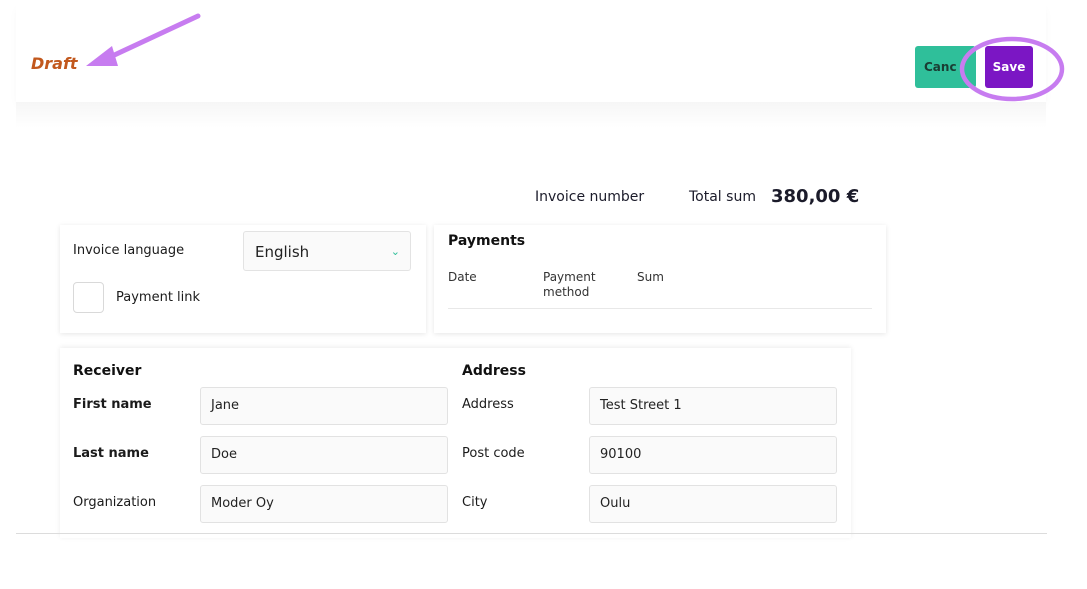 This screenshot has width=1087, height=589. What do you see at coordinates (107, 371) in the screenshot?
I see `receiver-title: Receiver` at bounding box center [107, 371].